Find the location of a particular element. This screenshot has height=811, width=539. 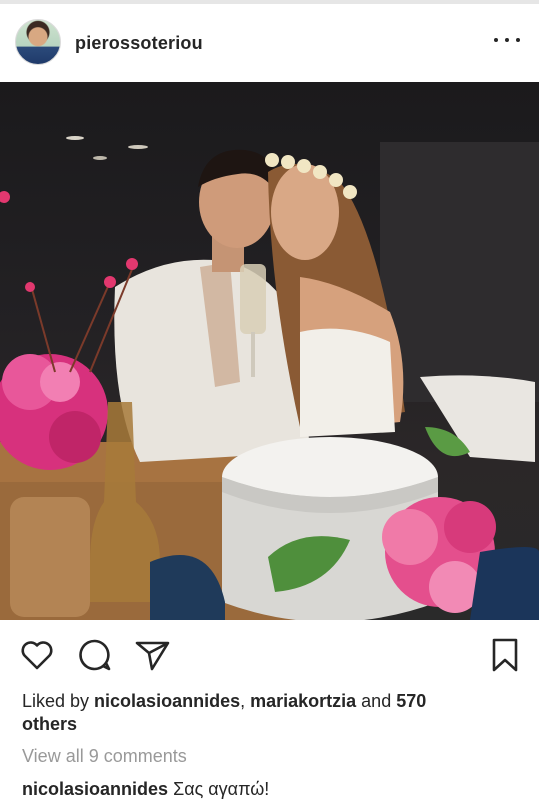

bookmark-icon is located at coordinates (505, 655).